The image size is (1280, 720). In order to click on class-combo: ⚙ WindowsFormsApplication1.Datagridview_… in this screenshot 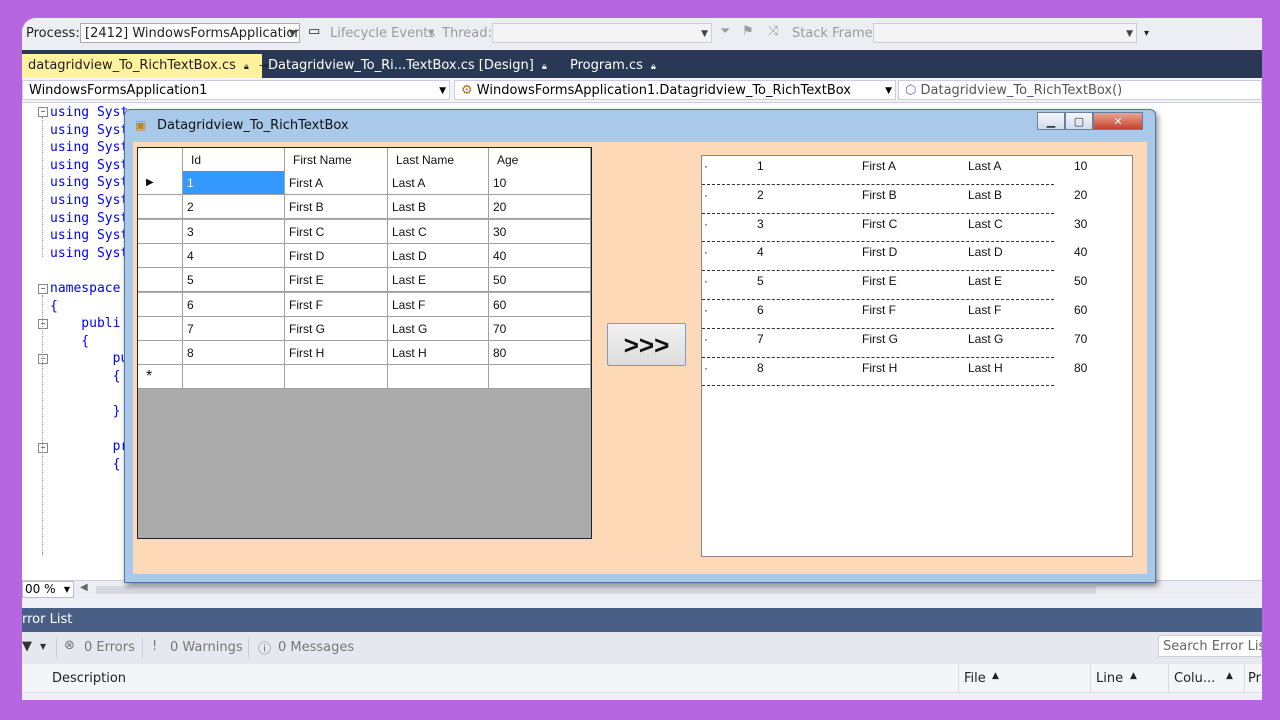, I will do `click(675, 90)`.